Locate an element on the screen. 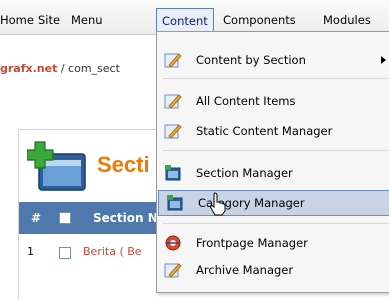 The image size is (389, 300). menu-item-static-content-manager: Static Content Manager is located at coordinates (273, 131).